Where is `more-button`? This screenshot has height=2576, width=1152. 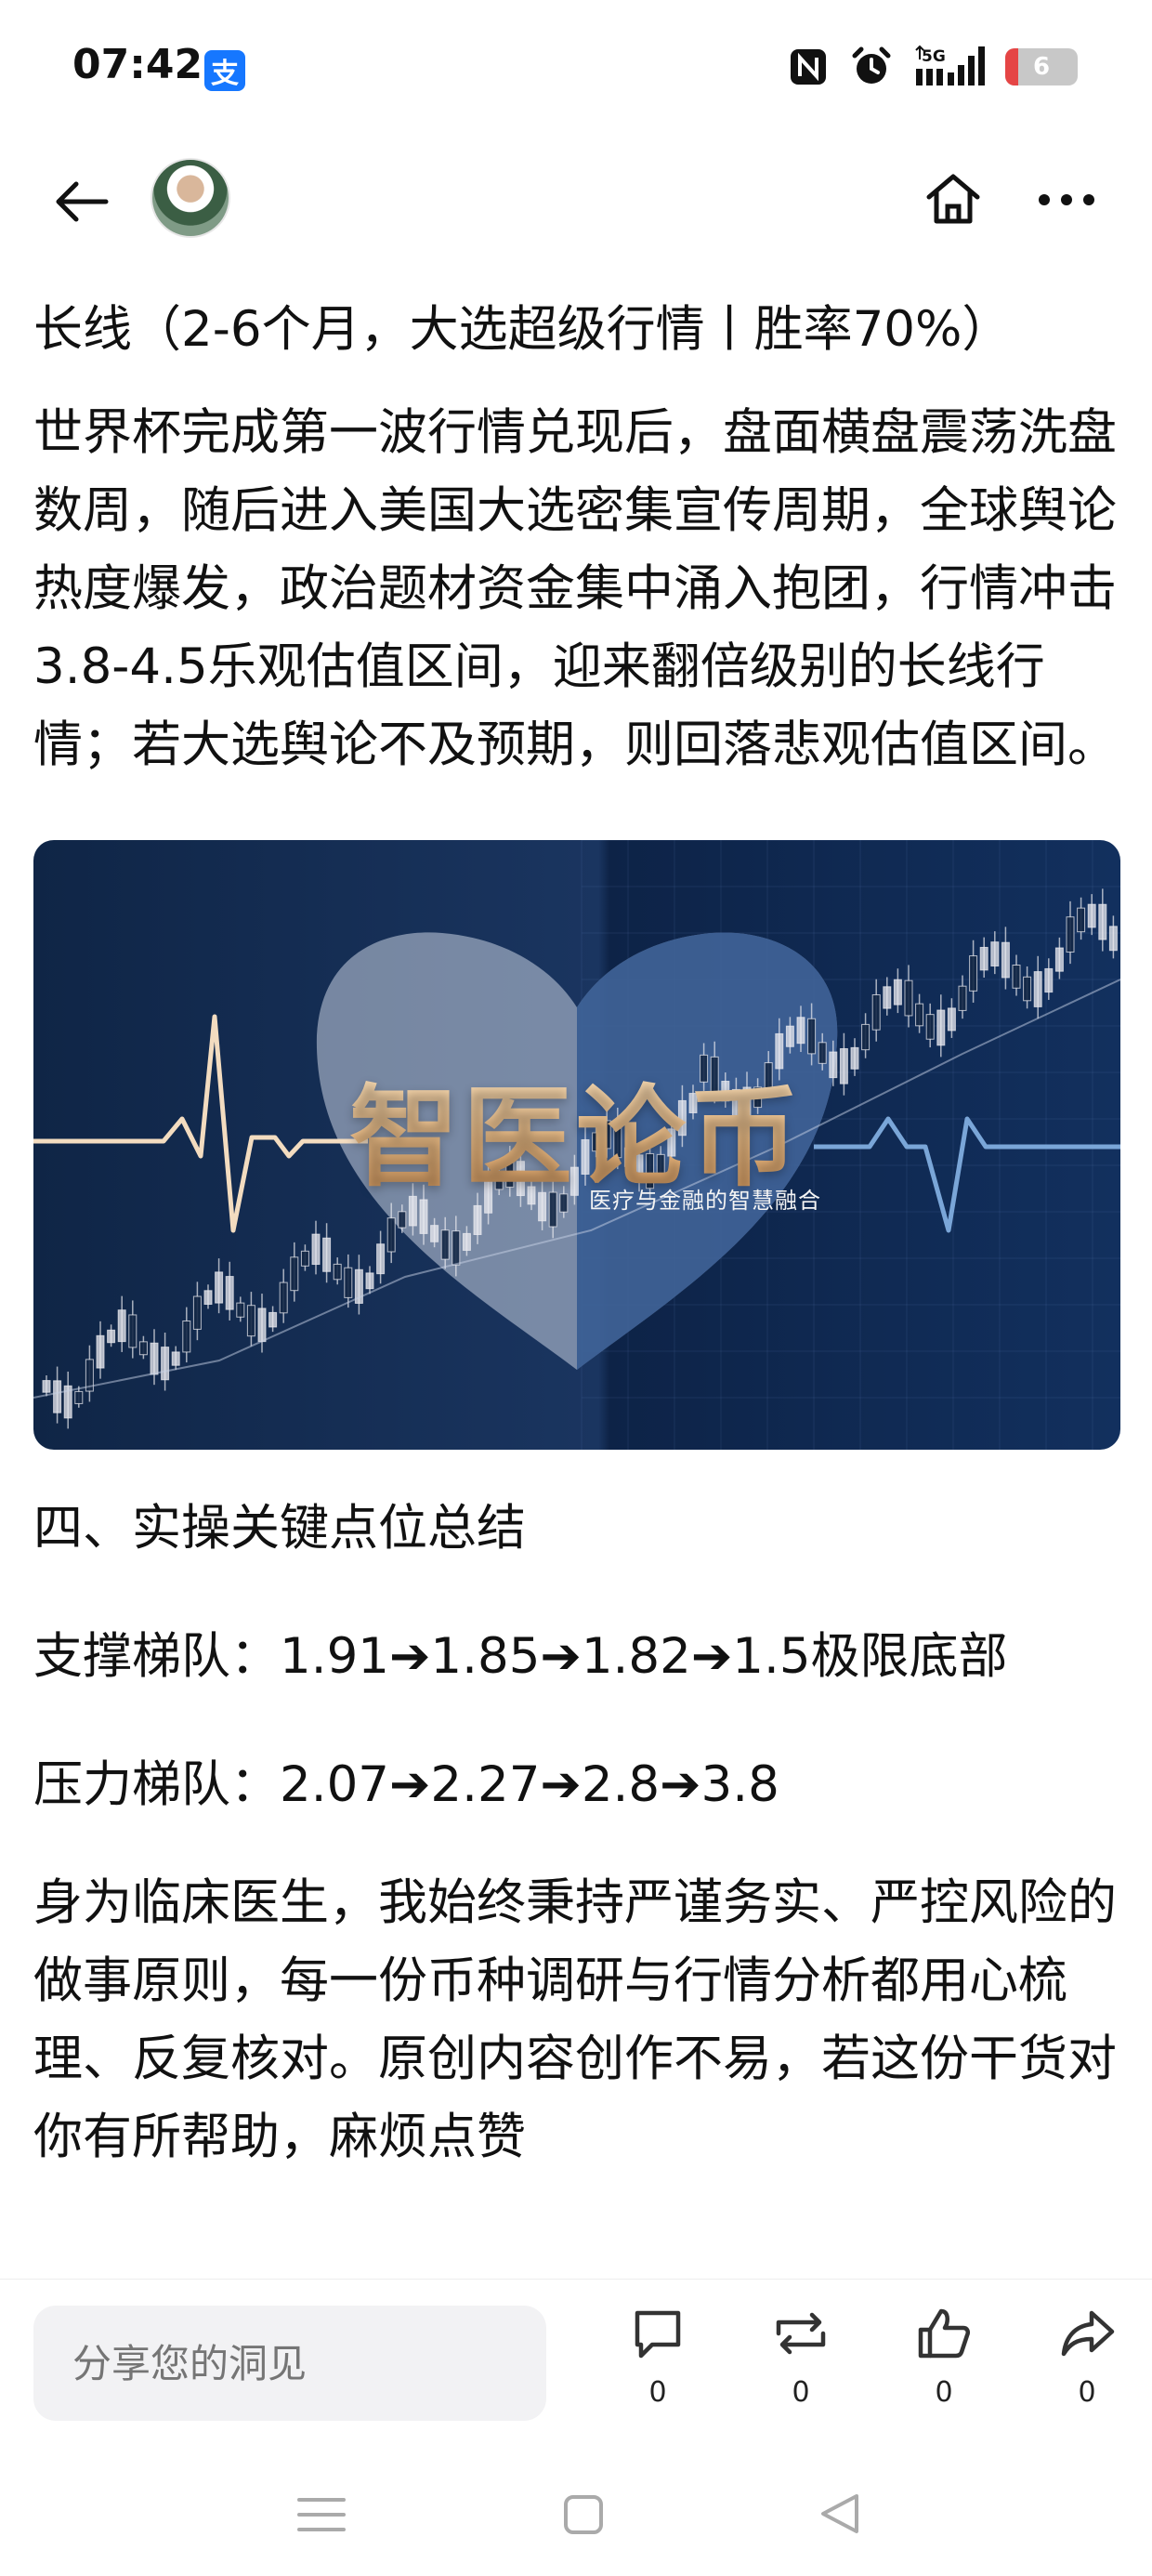 more-button is located at coordinates (1066, 199).